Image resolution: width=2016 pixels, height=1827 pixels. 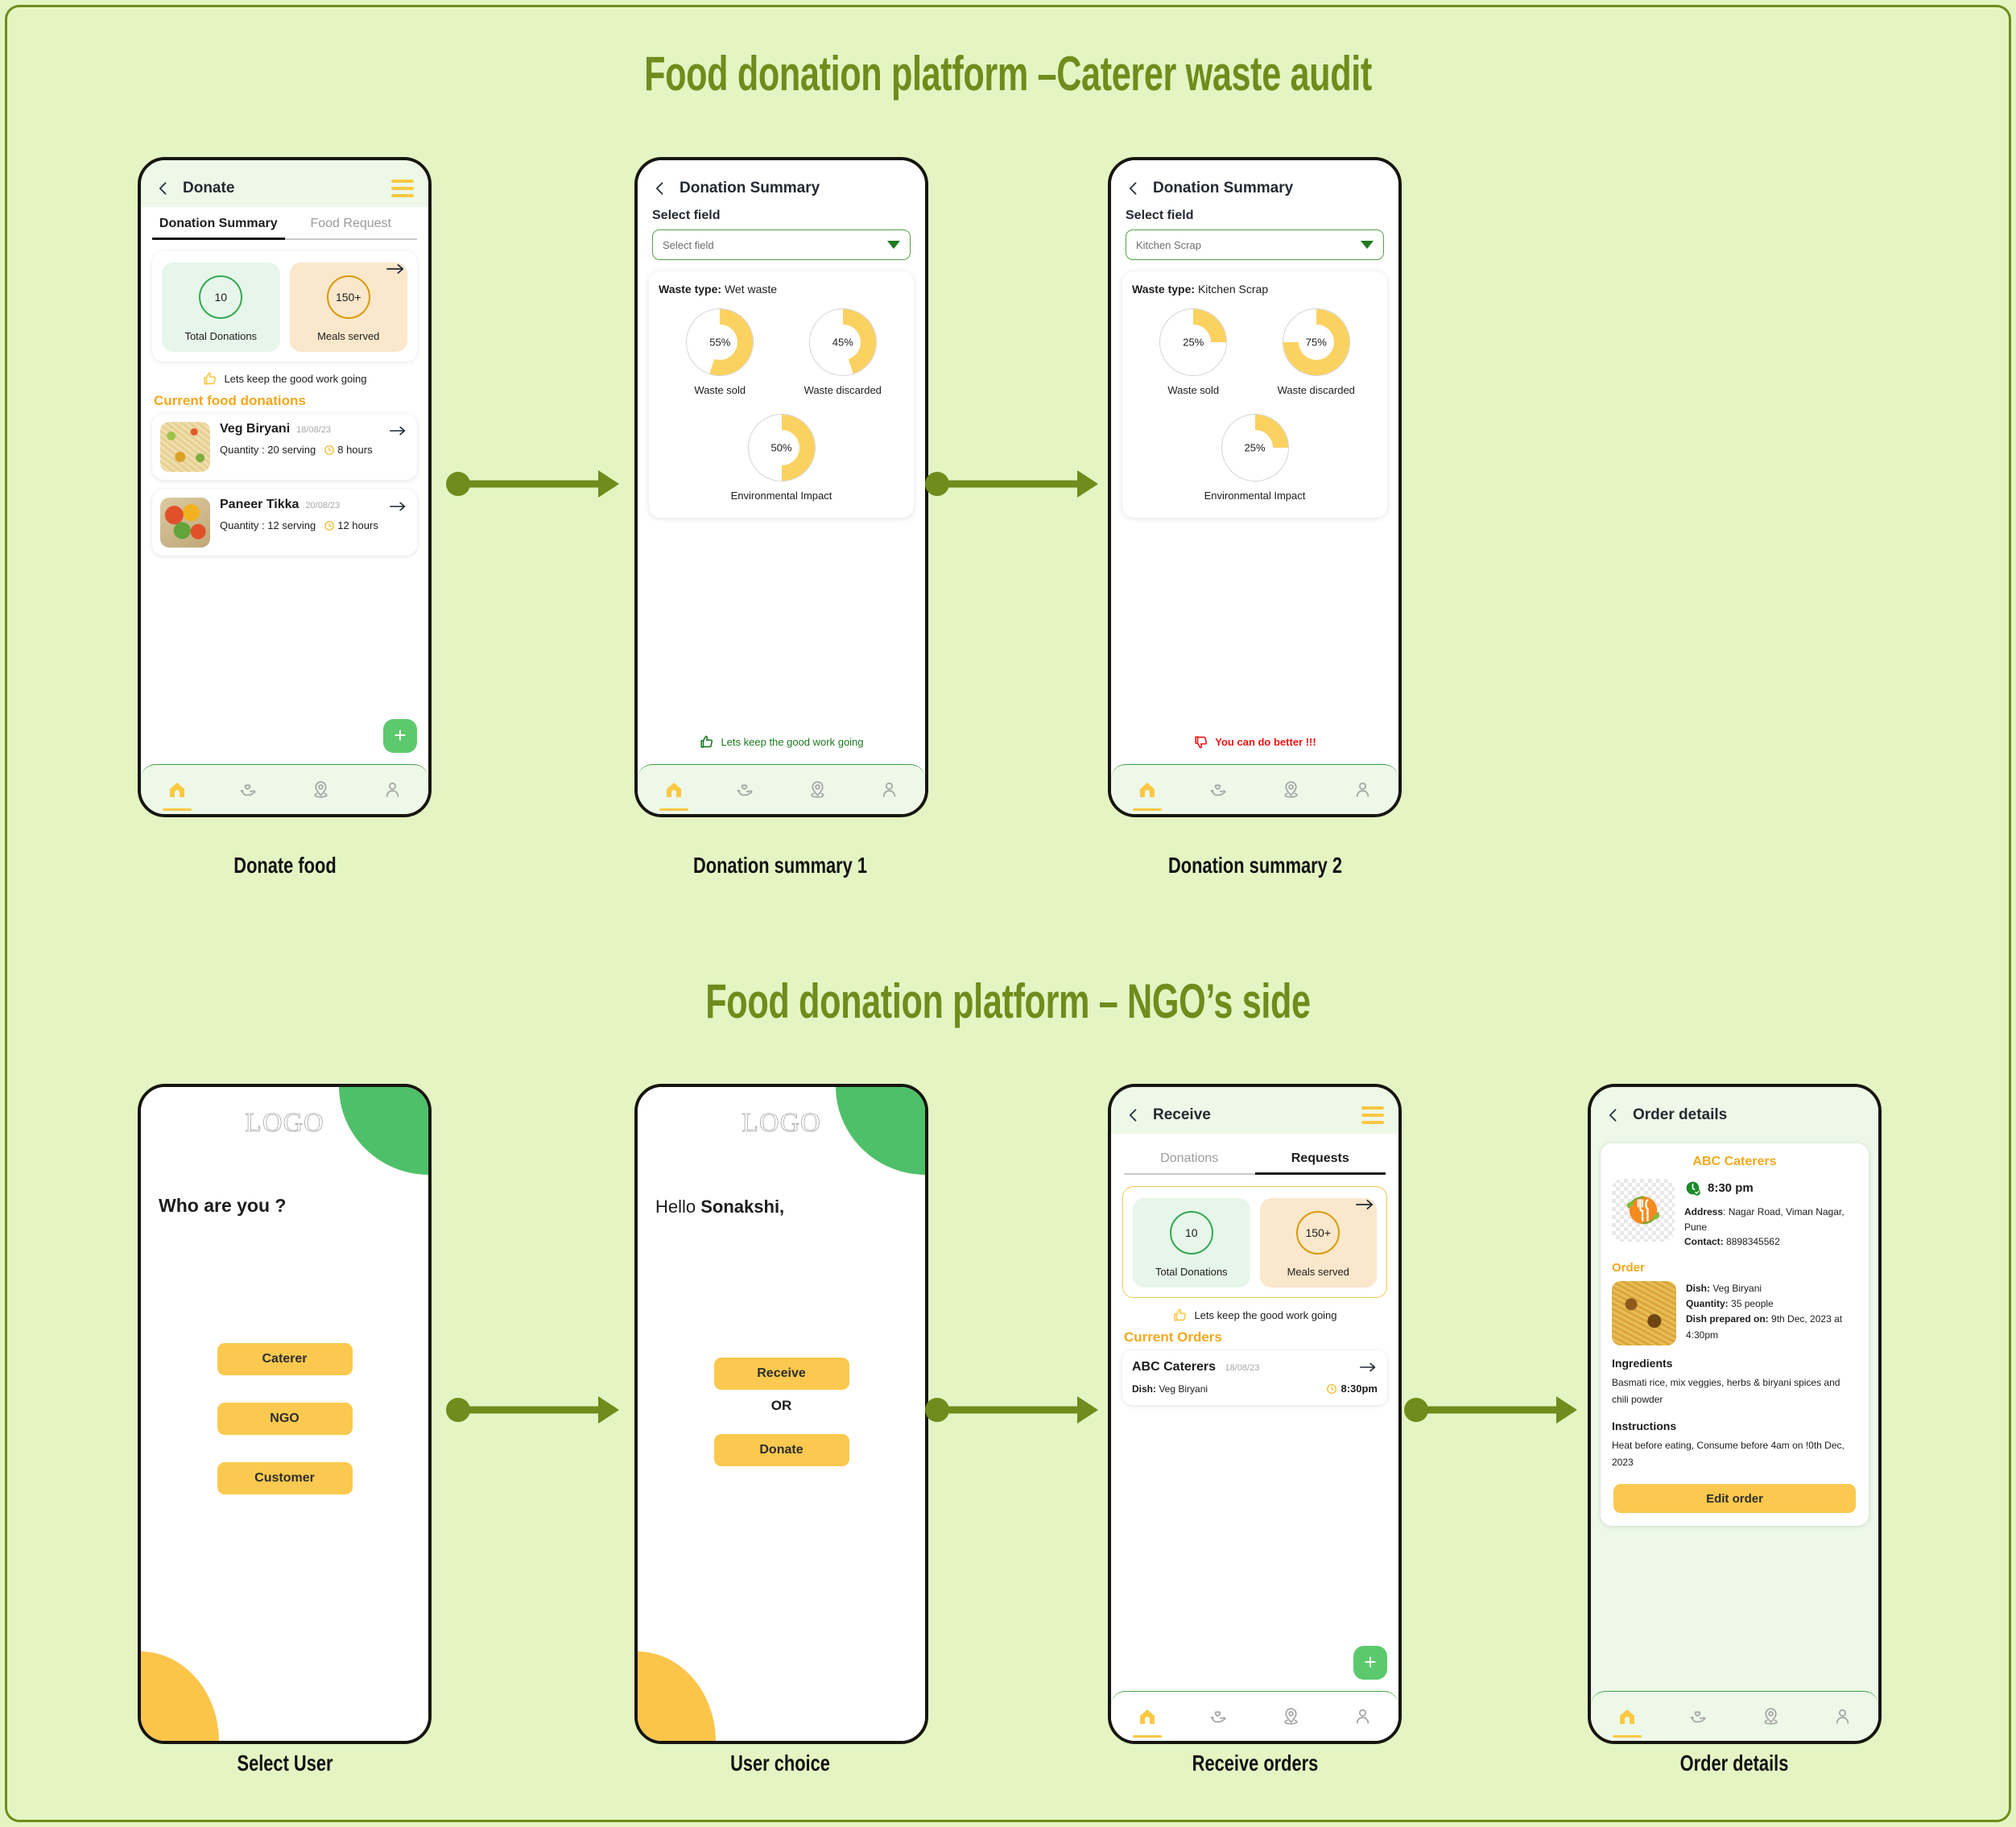 I want to click on hand-heart-icon, so click(x=1218, y=1717).